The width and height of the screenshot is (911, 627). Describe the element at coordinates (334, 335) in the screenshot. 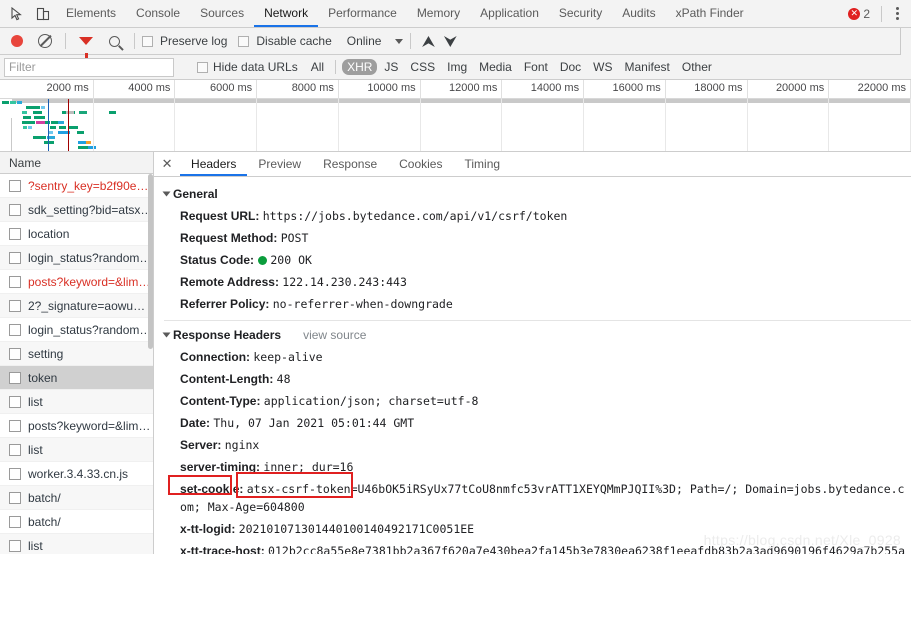

I see `view-source-link: view source` at that location.